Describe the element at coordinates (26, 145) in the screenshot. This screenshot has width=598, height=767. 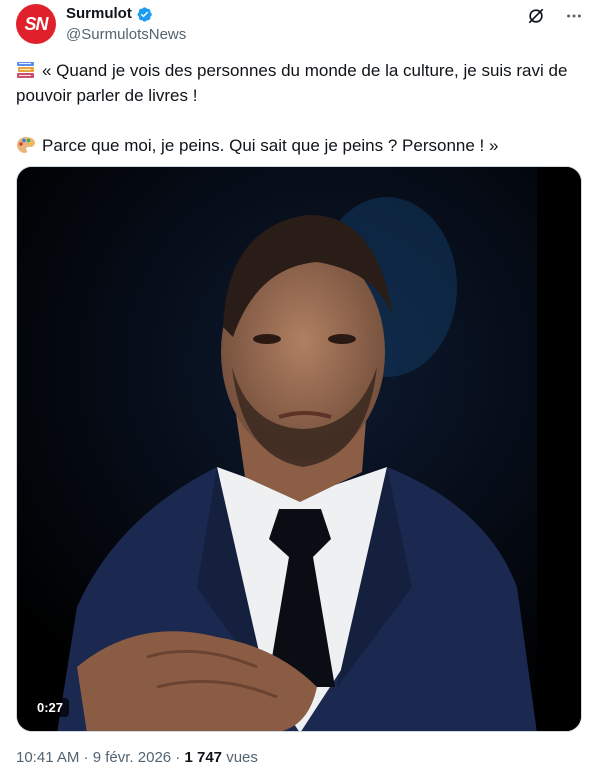
I see `palette-emoji-icon` at that location.